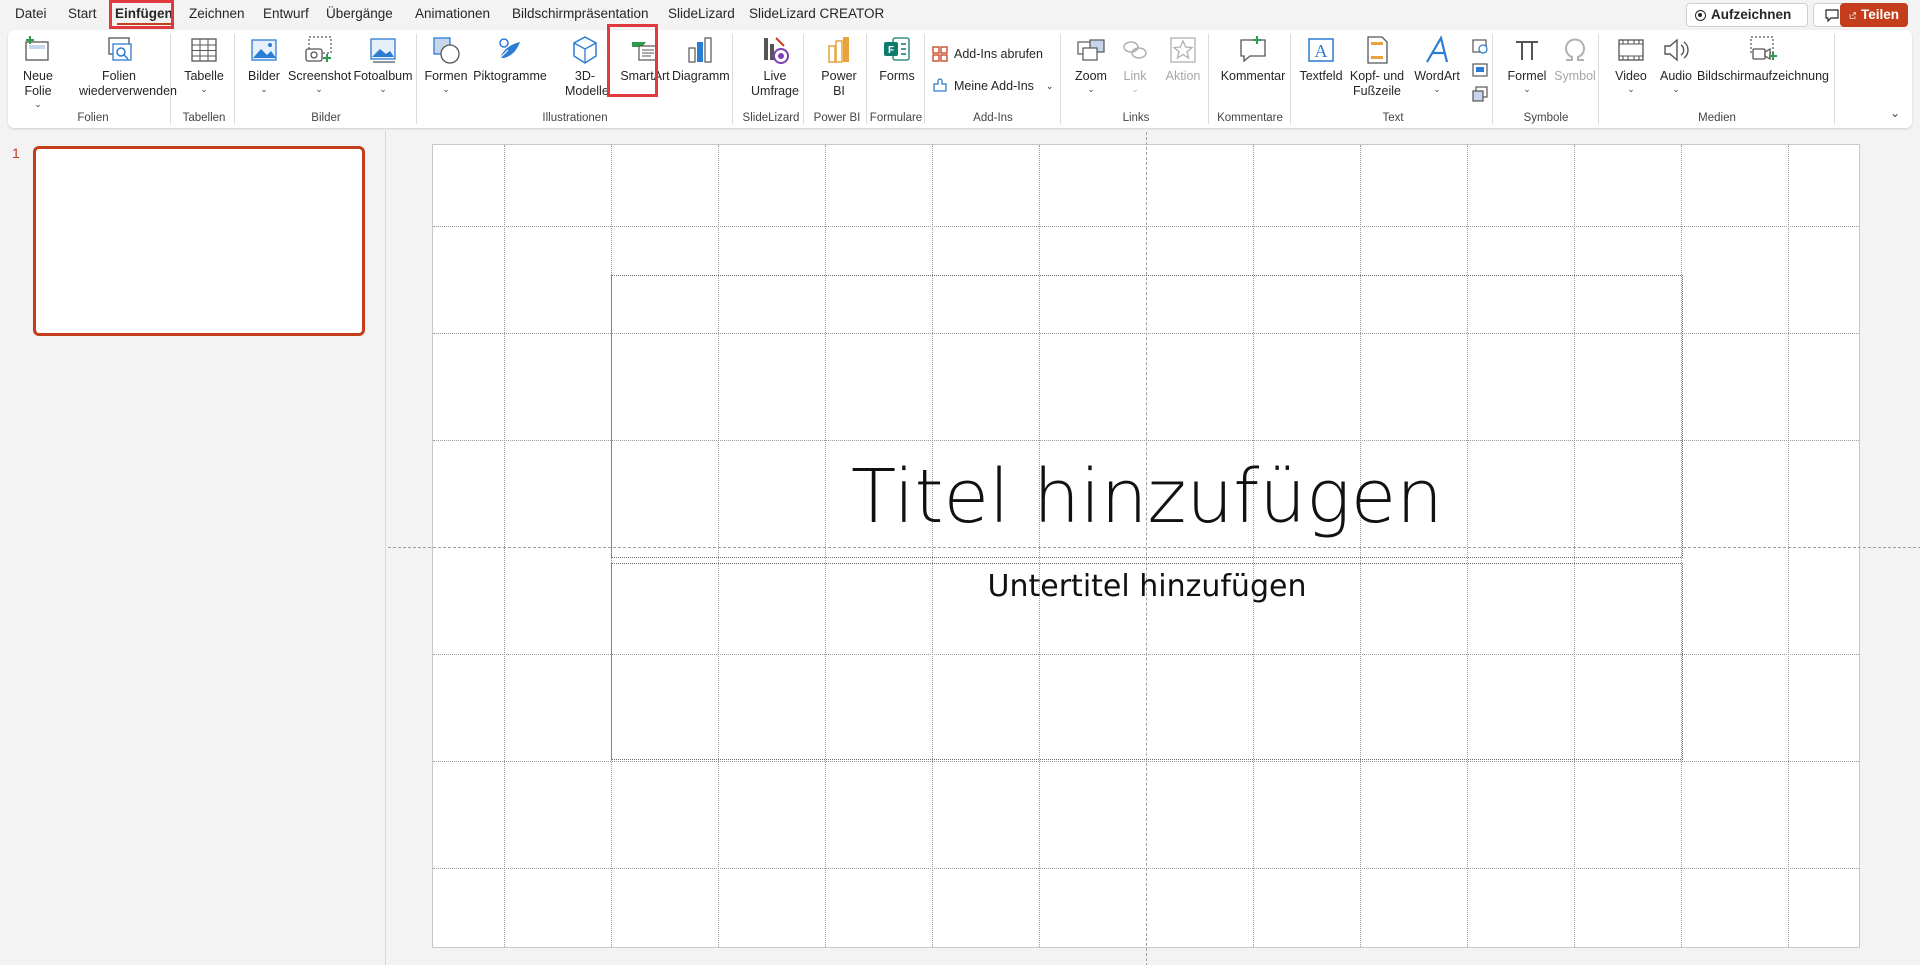  Describe the element at coordinates (120, 64) in the screenshot. I see `reuse-slides-button: Folien wiederverwenden` at that location.